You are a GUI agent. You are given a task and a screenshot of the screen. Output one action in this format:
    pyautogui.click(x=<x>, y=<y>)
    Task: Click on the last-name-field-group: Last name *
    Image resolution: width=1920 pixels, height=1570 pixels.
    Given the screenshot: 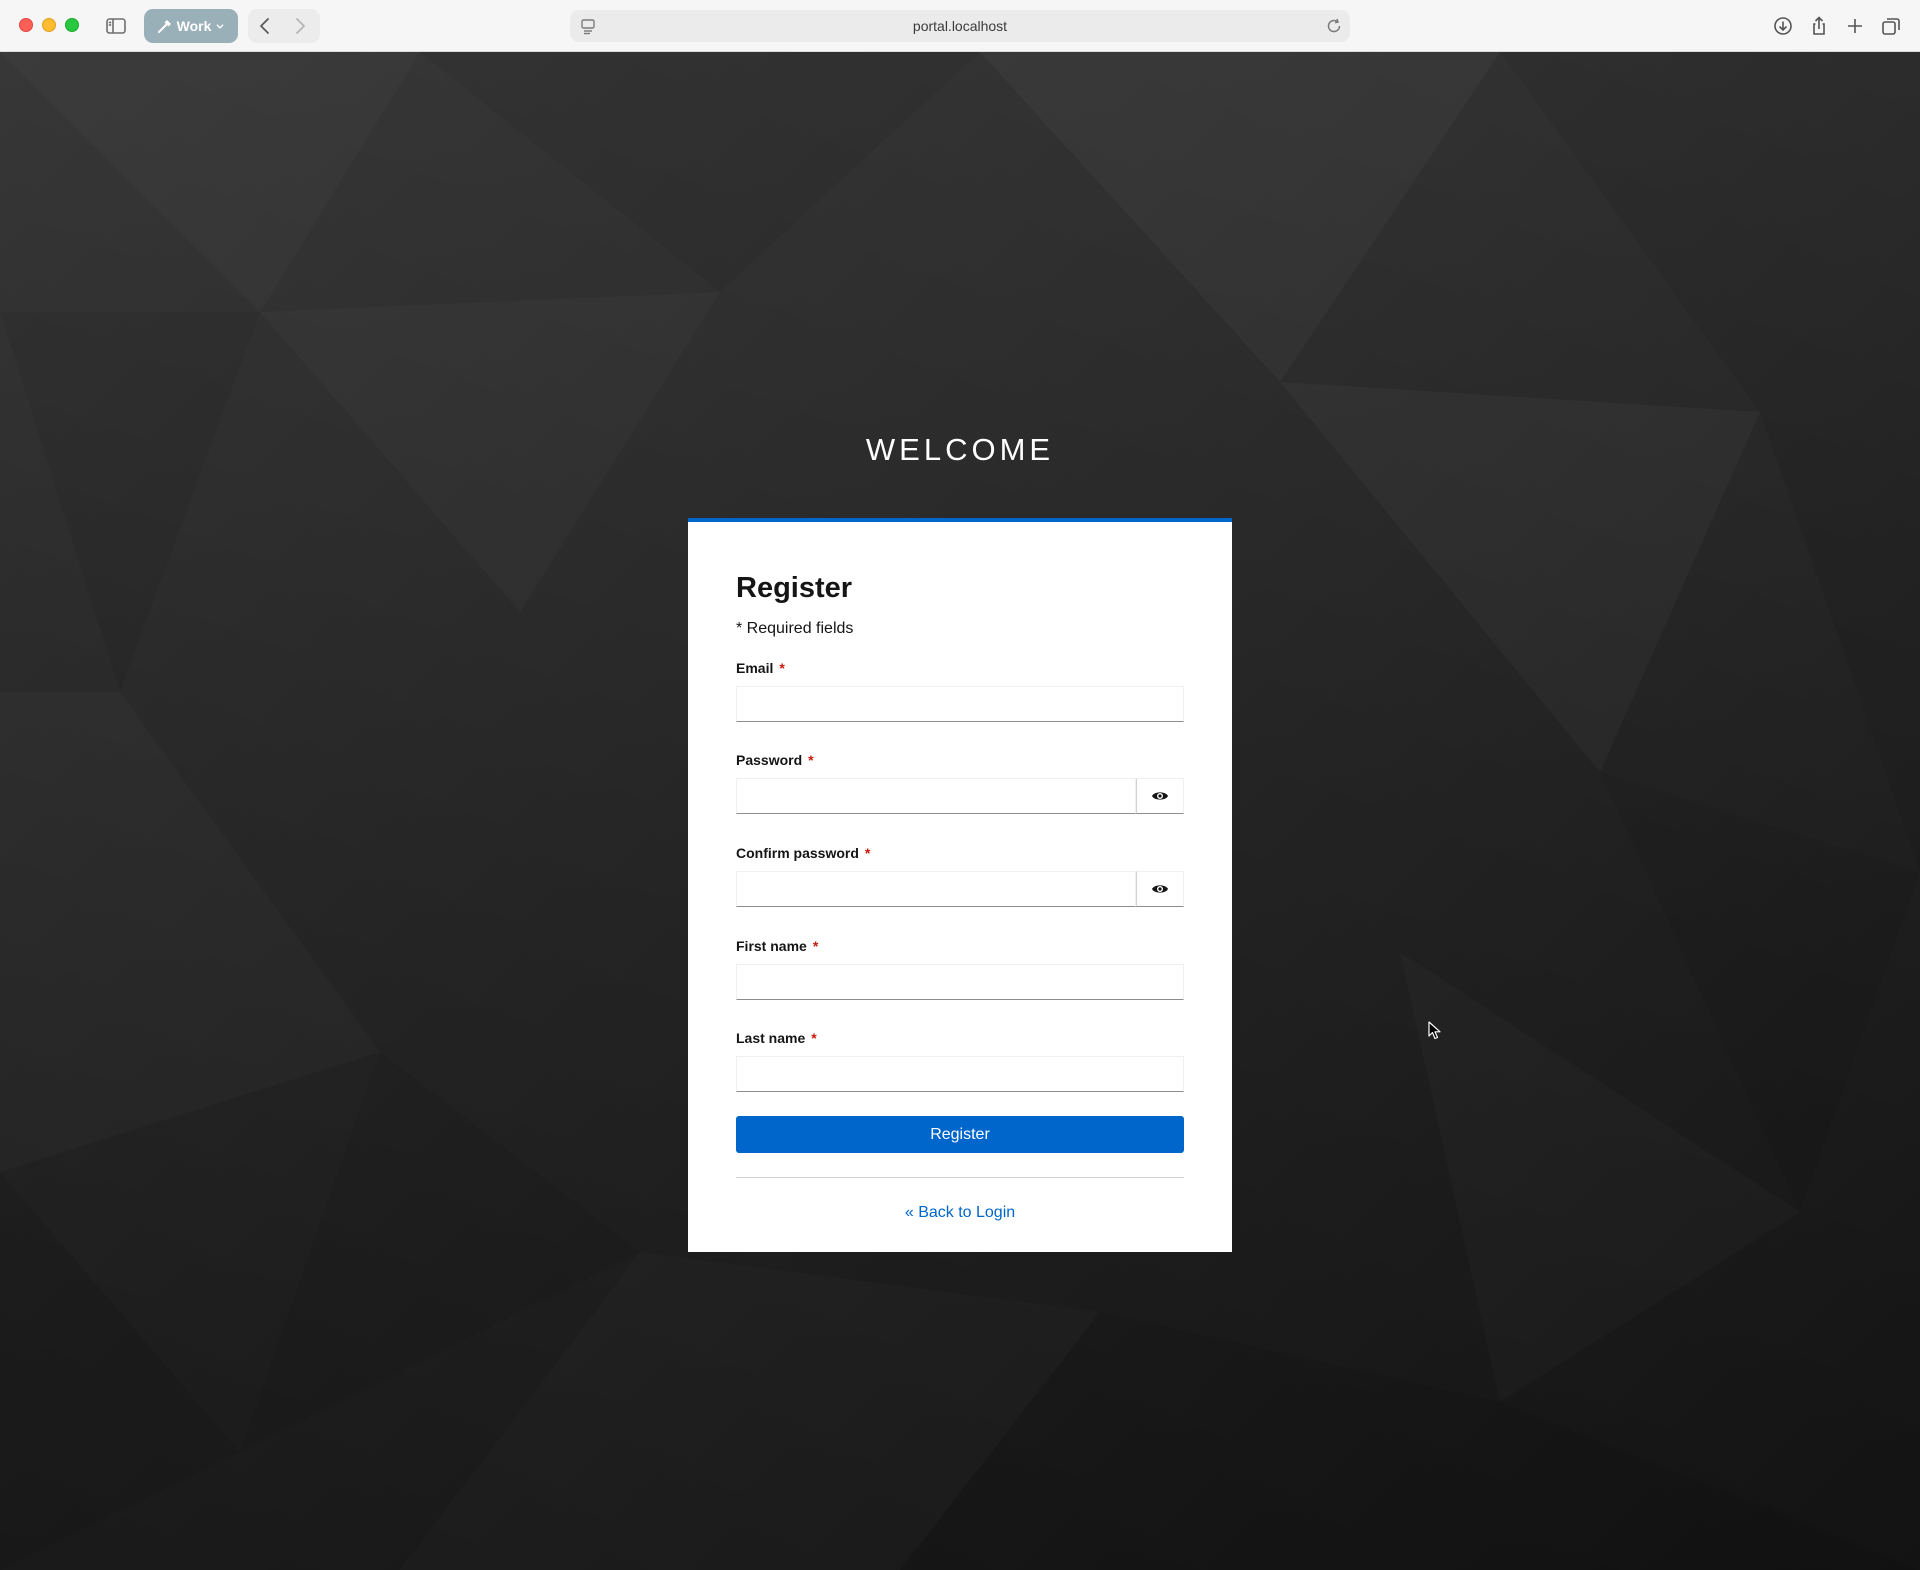 What is the action you would take?
    pyautogui.click(x=960, y=1060)
    